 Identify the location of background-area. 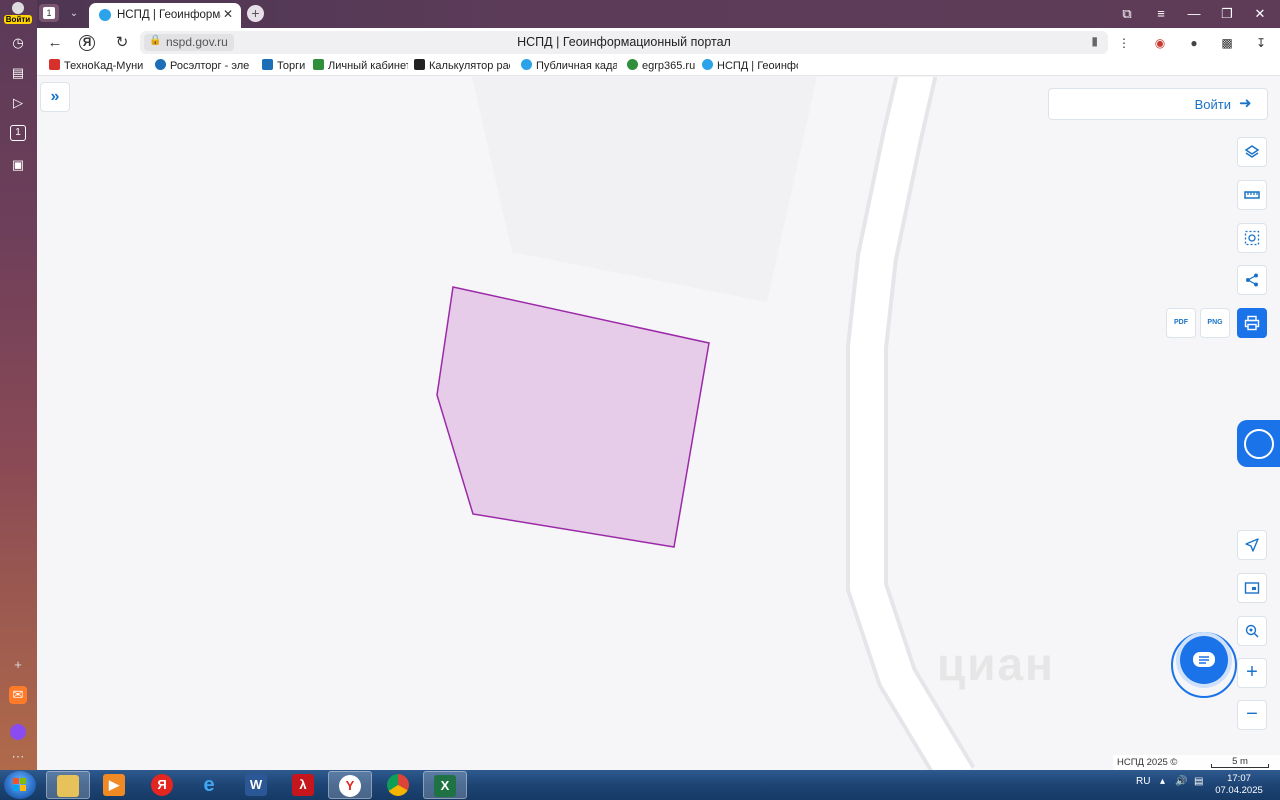
(644, 189).